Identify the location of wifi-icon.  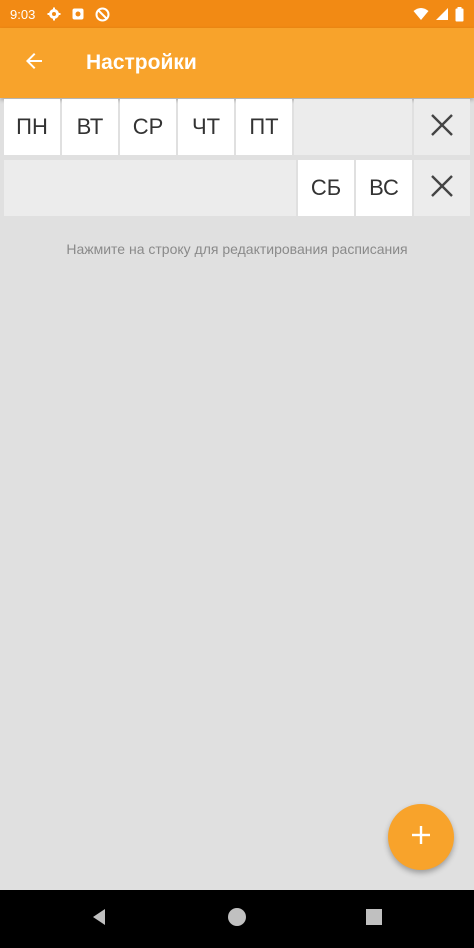
(421, 14).